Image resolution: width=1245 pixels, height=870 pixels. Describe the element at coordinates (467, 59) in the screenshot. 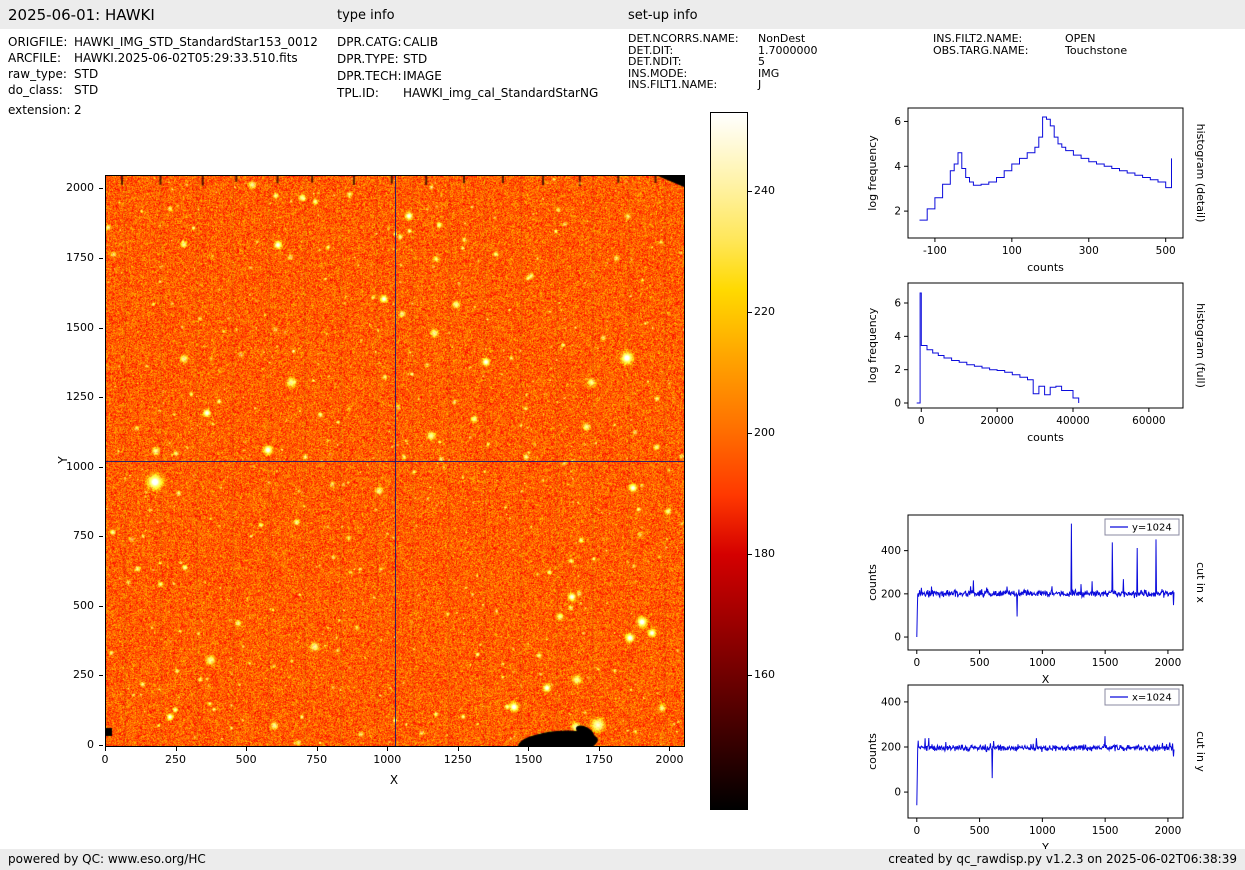

I see `info-row-dprtype: DPR.TYPE: STD` at that location.